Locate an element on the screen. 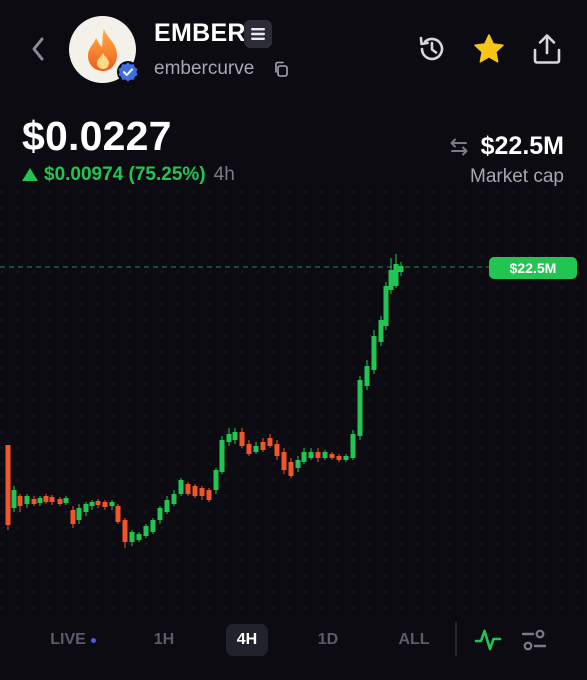  history-button is located at coordinates (432, 49).